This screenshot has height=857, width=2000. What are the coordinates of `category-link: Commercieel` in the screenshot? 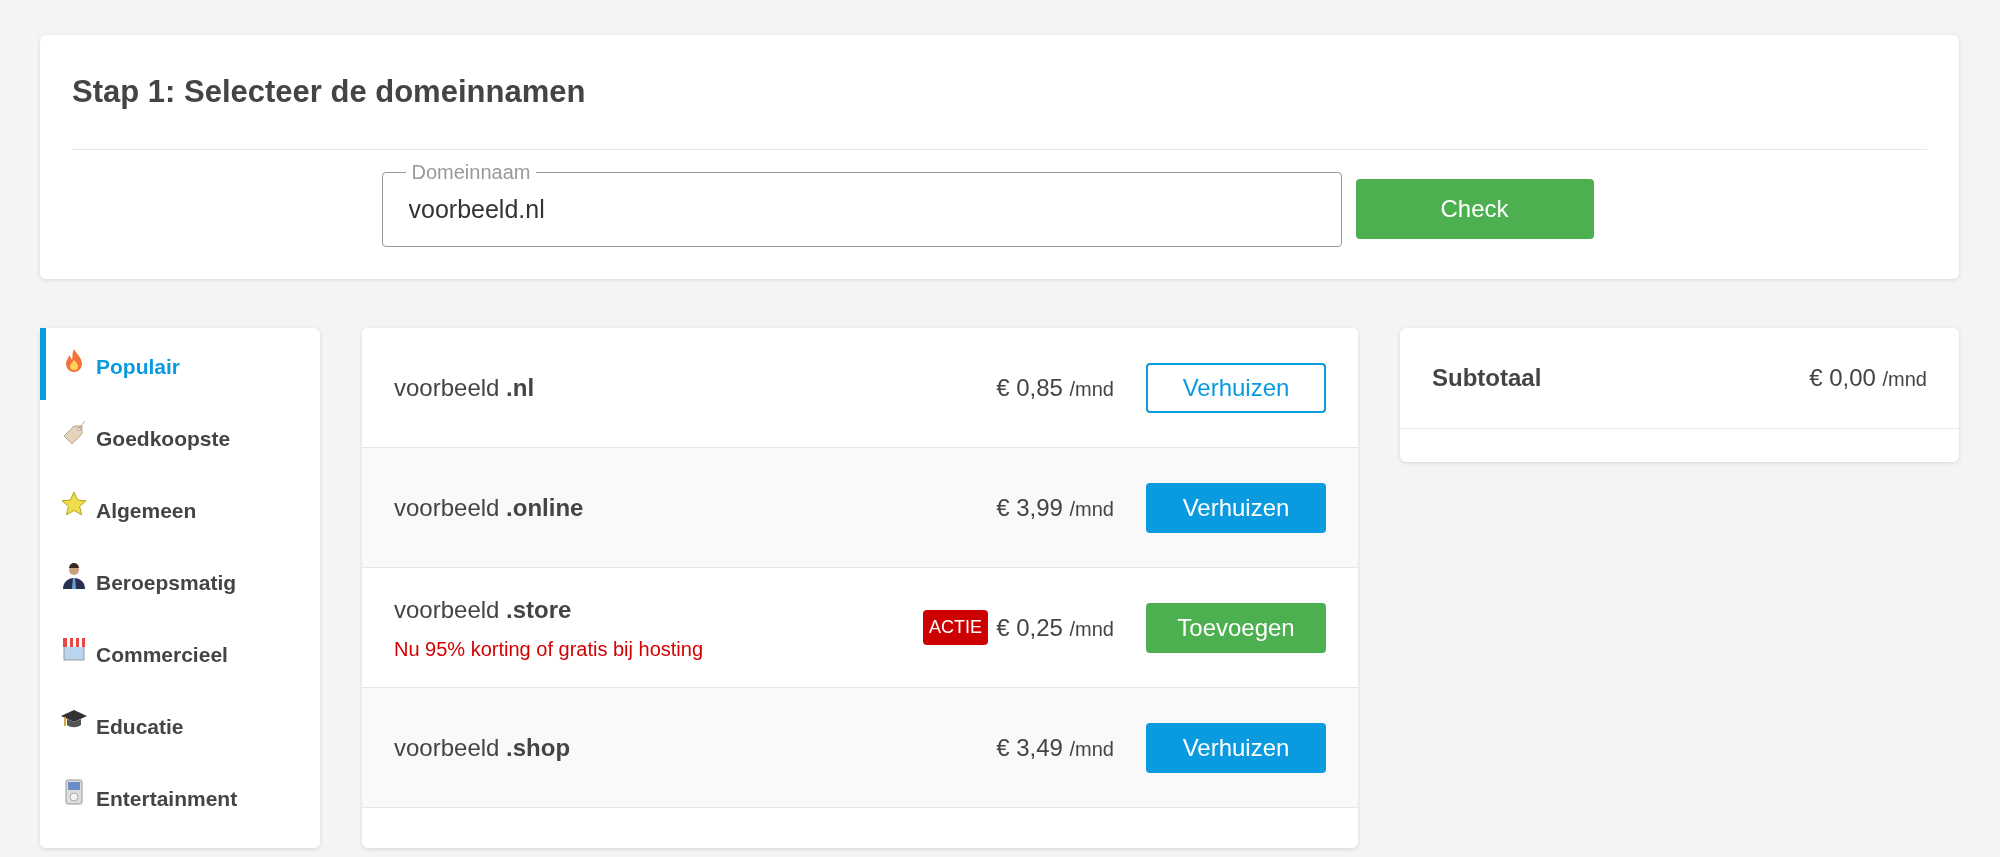 It's located at (162, 655).